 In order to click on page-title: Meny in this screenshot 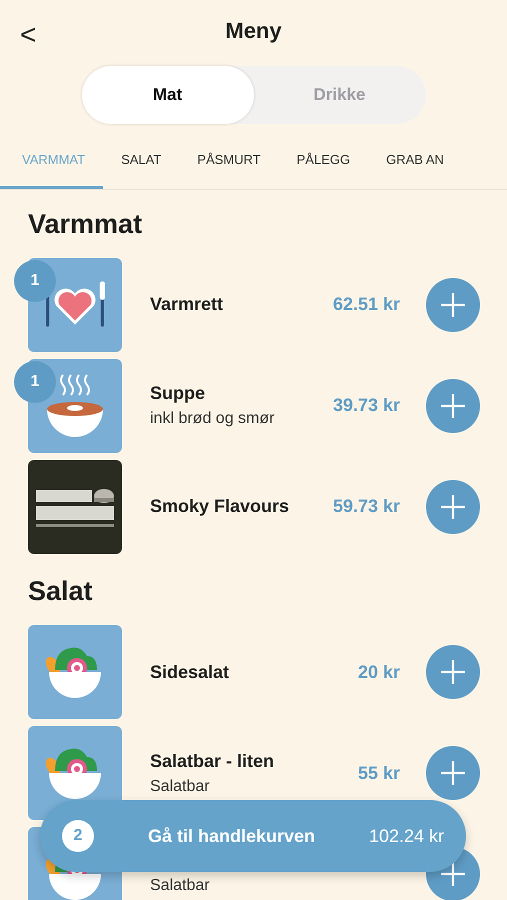, I will do `click(253, 30)`.